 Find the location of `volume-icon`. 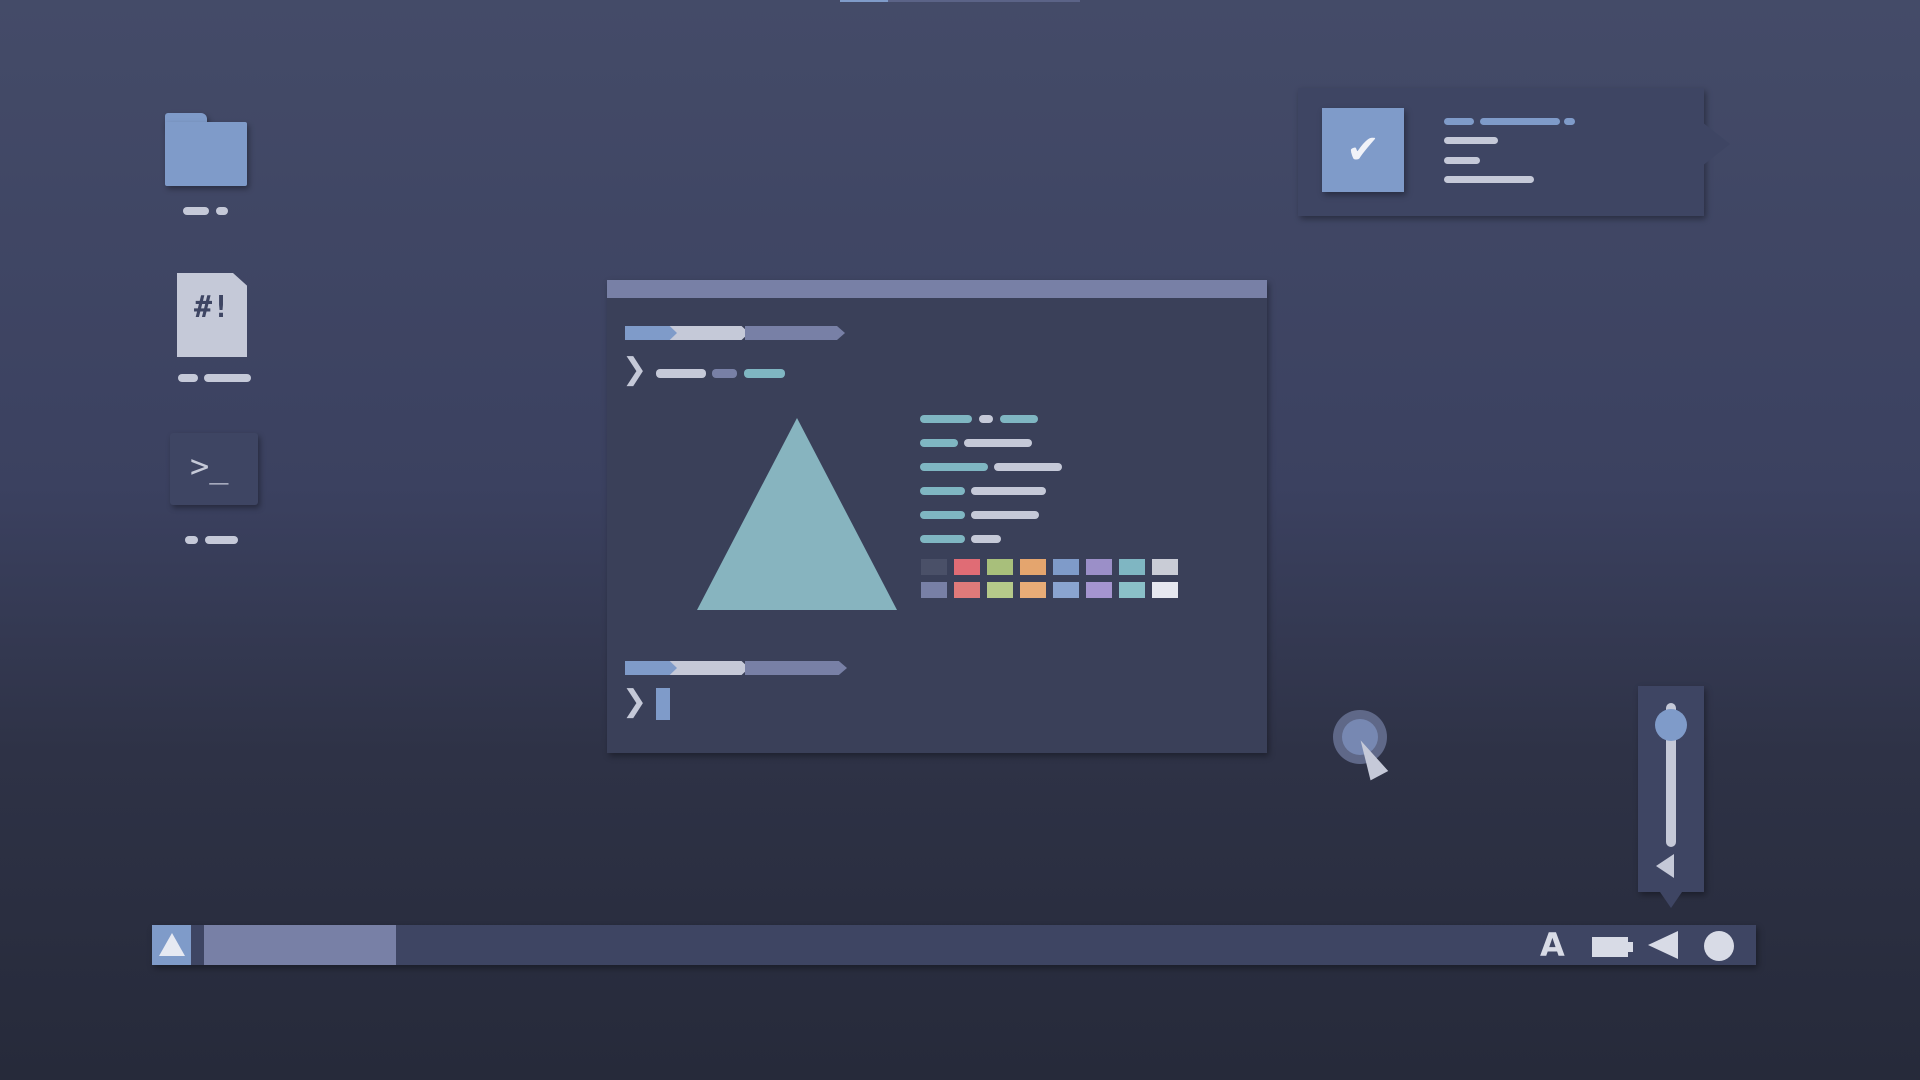

volume-icon is located at coordinates (1663, 945).